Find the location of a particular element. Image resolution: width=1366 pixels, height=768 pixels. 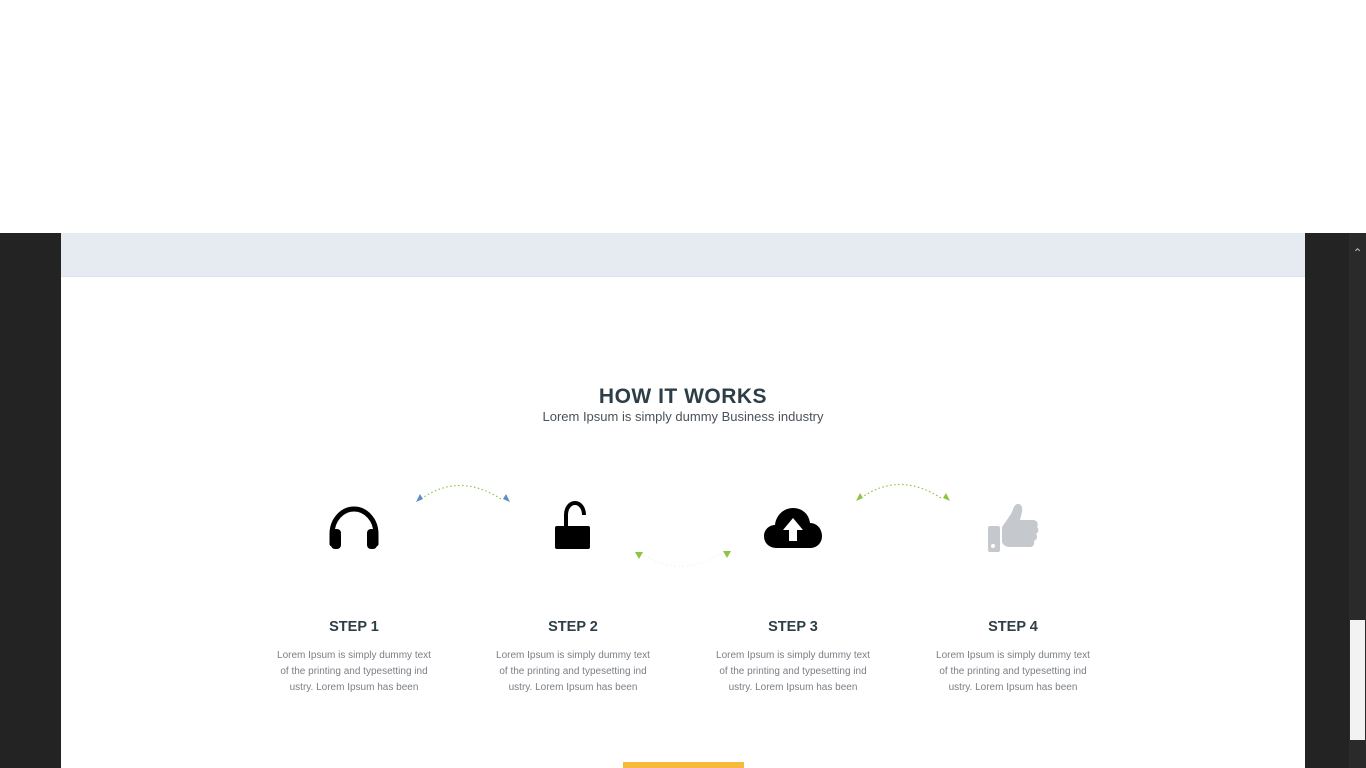

thumbs-up-icon is located at coordinates (1013, 527).